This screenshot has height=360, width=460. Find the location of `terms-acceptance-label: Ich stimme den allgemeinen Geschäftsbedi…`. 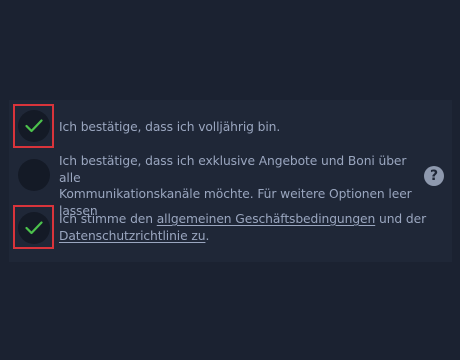

terms-acceptance-label: Ich stimme den allgemeinen Geschäftsbedi… is located at coordinates (244, 227).